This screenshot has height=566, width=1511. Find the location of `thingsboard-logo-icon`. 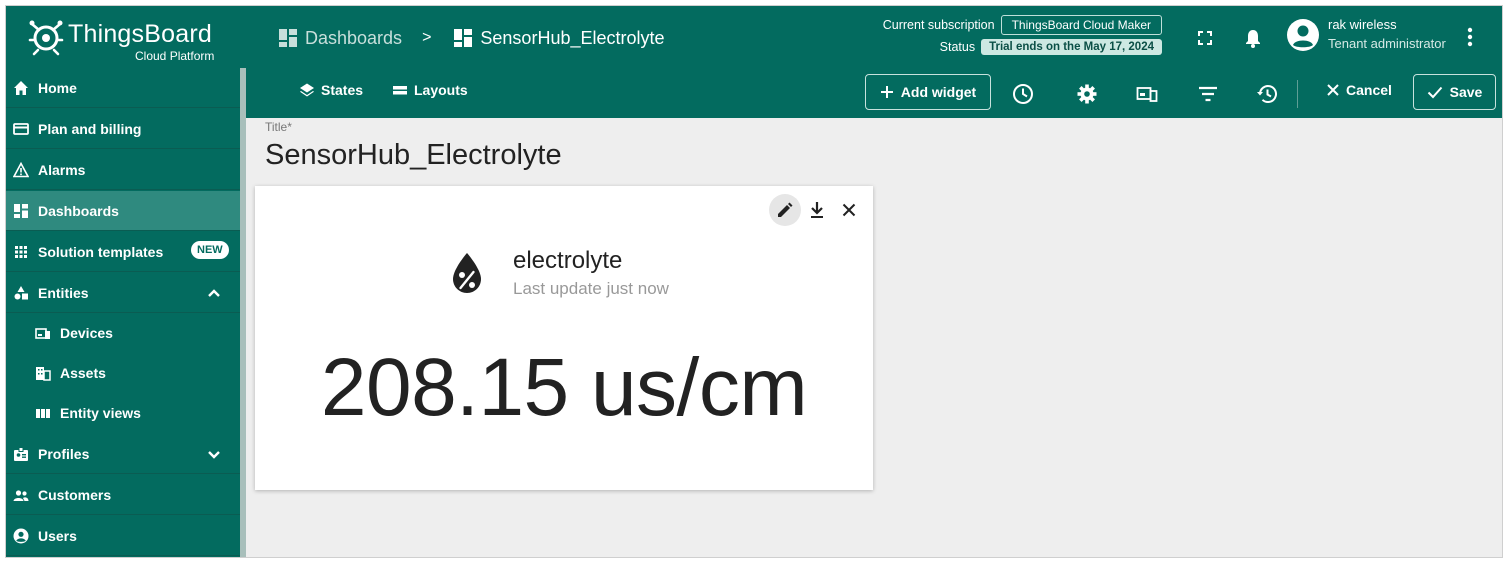

thingsboard-logo-icon is located at coordinates (46, 38).